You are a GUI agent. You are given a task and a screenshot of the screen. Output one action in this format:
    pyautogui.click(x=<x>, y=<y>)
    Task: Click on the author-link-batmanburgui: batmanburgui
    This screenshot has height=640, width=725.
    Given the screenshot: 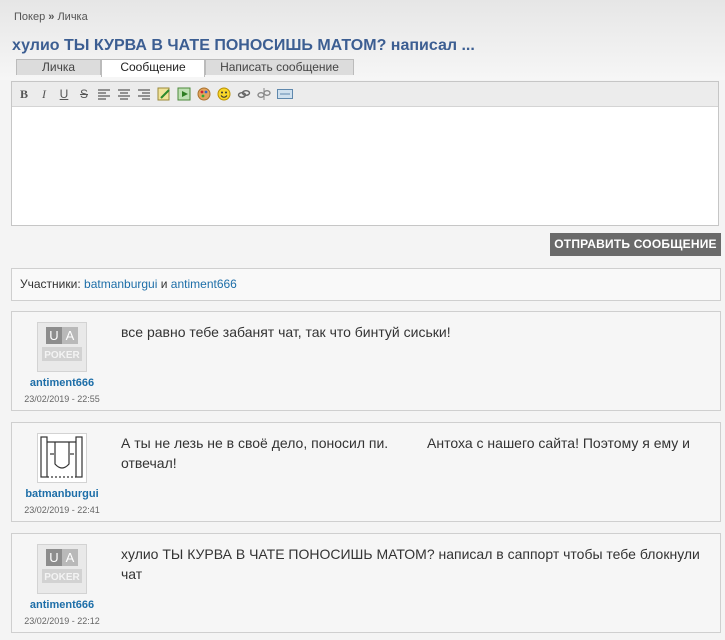 What is the action you would take?
    pyautogui.click(x=61, y=494)
    